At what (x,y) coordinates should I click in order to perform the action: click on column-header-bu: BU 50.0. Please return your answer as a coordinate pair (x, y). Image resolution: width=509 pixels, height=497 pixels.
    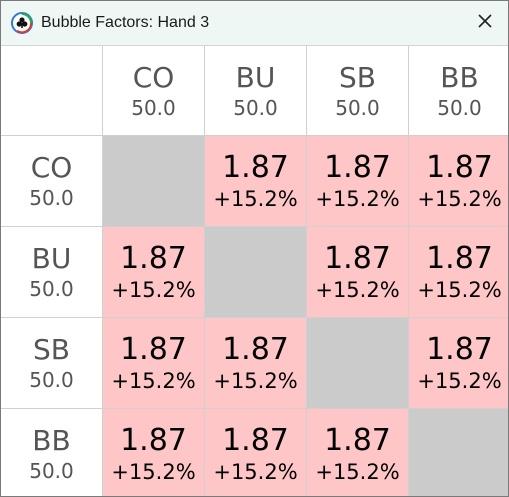
    Looking at the image, I should click on (255, 90).